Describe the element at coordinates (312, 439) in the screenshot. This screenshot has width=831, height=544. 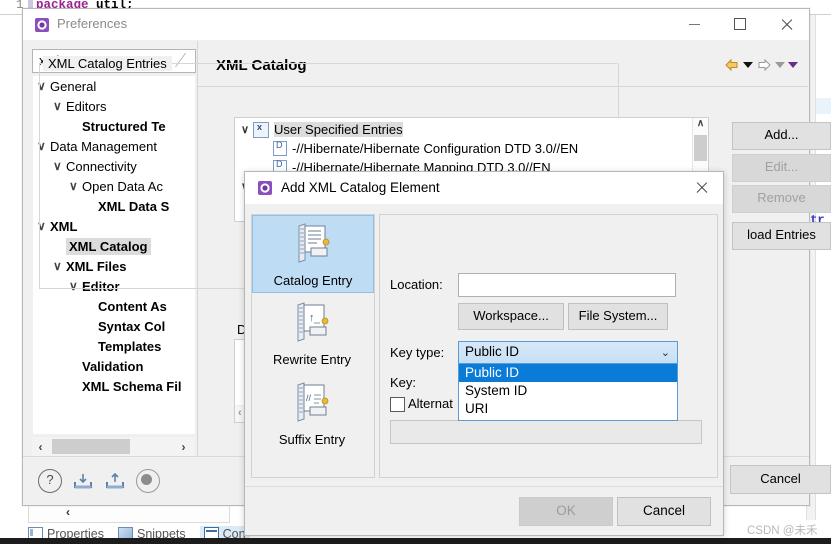
I see `entry-type-suffix-entry-label: Suffix Entry` at that location.